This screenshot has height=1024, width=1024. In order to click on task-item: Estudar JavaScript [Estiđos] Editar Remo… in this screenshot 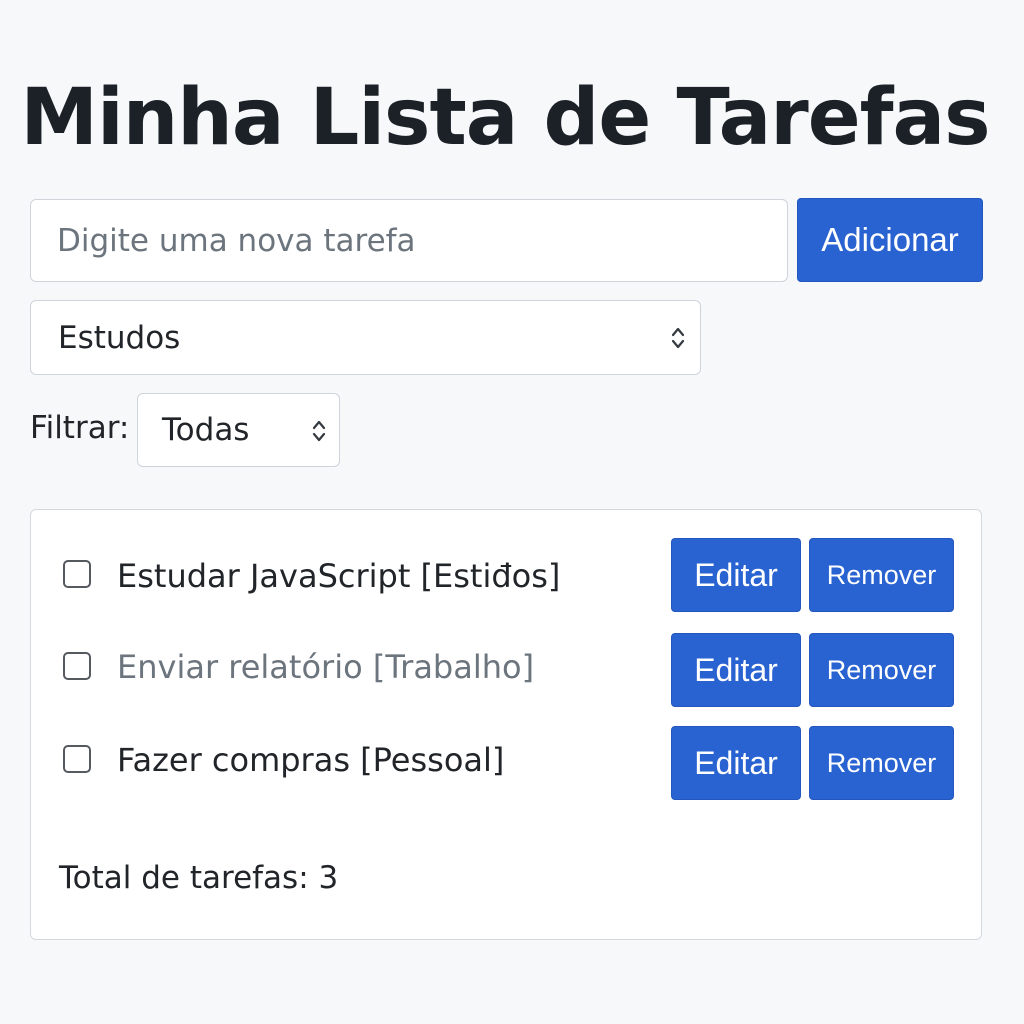, I will do `click(507, 575)`.